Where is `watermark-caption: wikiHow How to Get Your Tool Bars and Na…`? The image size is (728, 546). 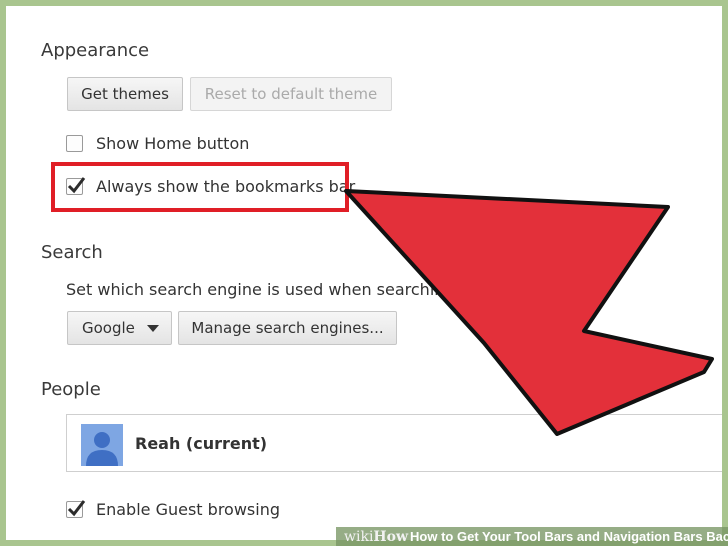
watermark-caption: wikiHow How to Get Your Tool Bars and Na… is located at coordinates (532, 536).